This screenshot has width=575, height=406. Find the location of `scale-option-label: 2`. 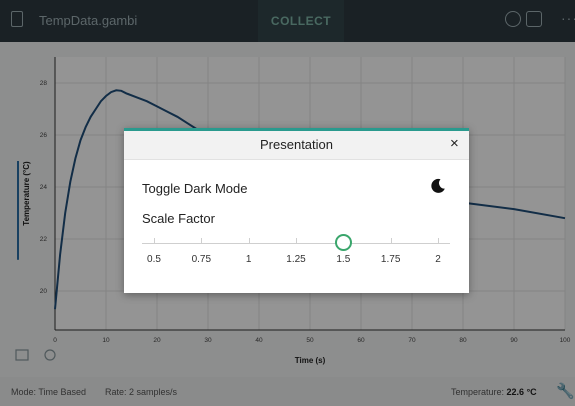

scale-option-label: 2 is located at coordinates (438, 259).